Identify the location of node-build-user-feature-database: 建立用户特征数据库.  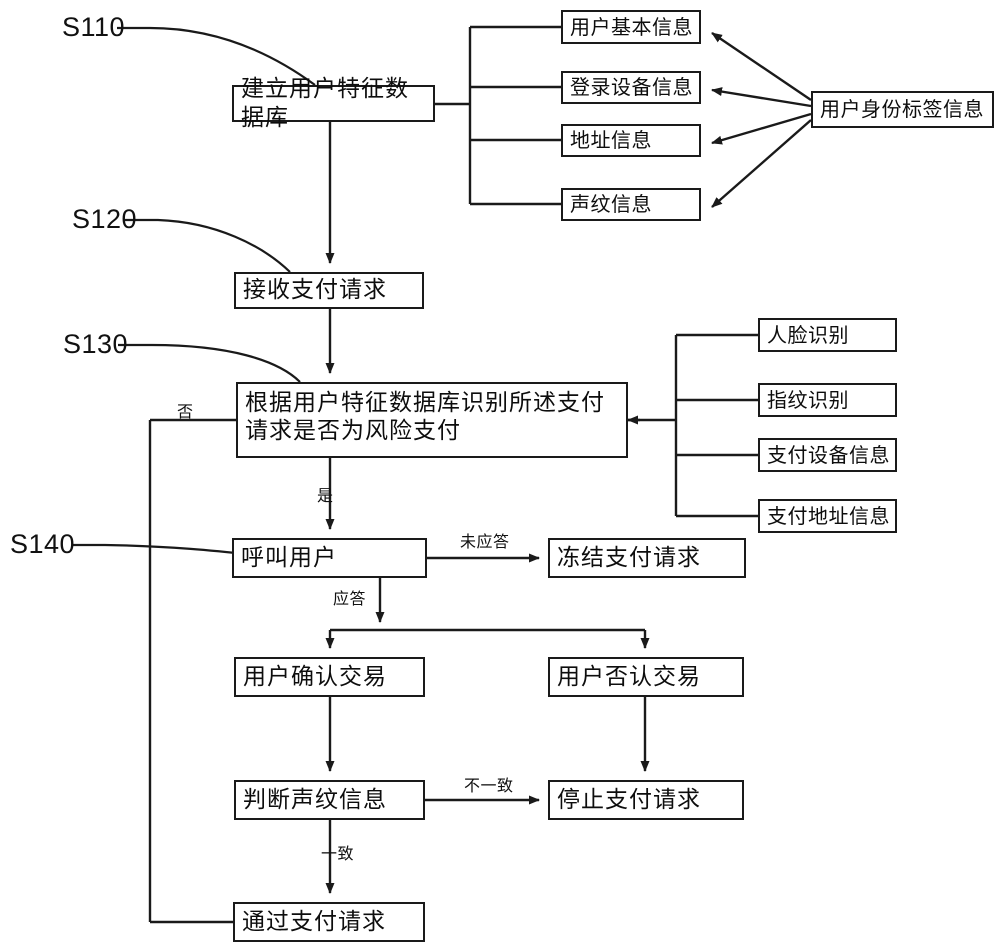
(333, 103).